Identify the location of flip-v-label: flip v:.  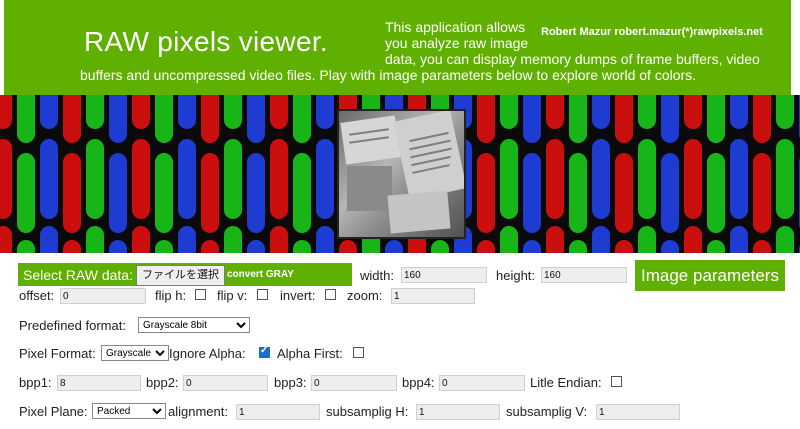
(232, 295).